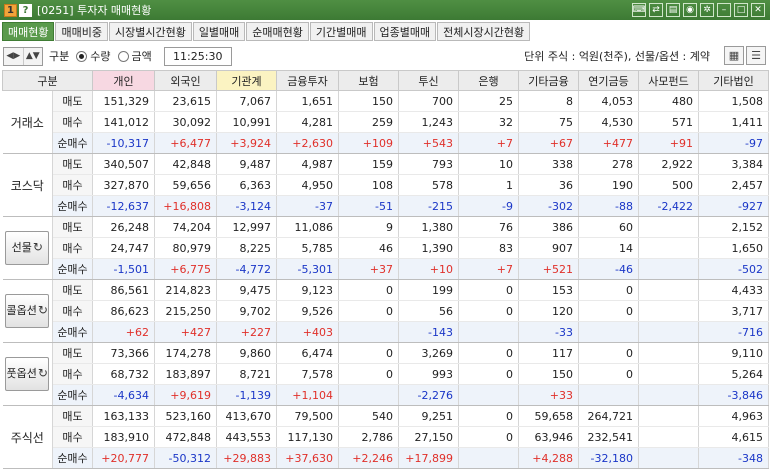  I want to click on table-cell: -5,301, so click(307, 269).